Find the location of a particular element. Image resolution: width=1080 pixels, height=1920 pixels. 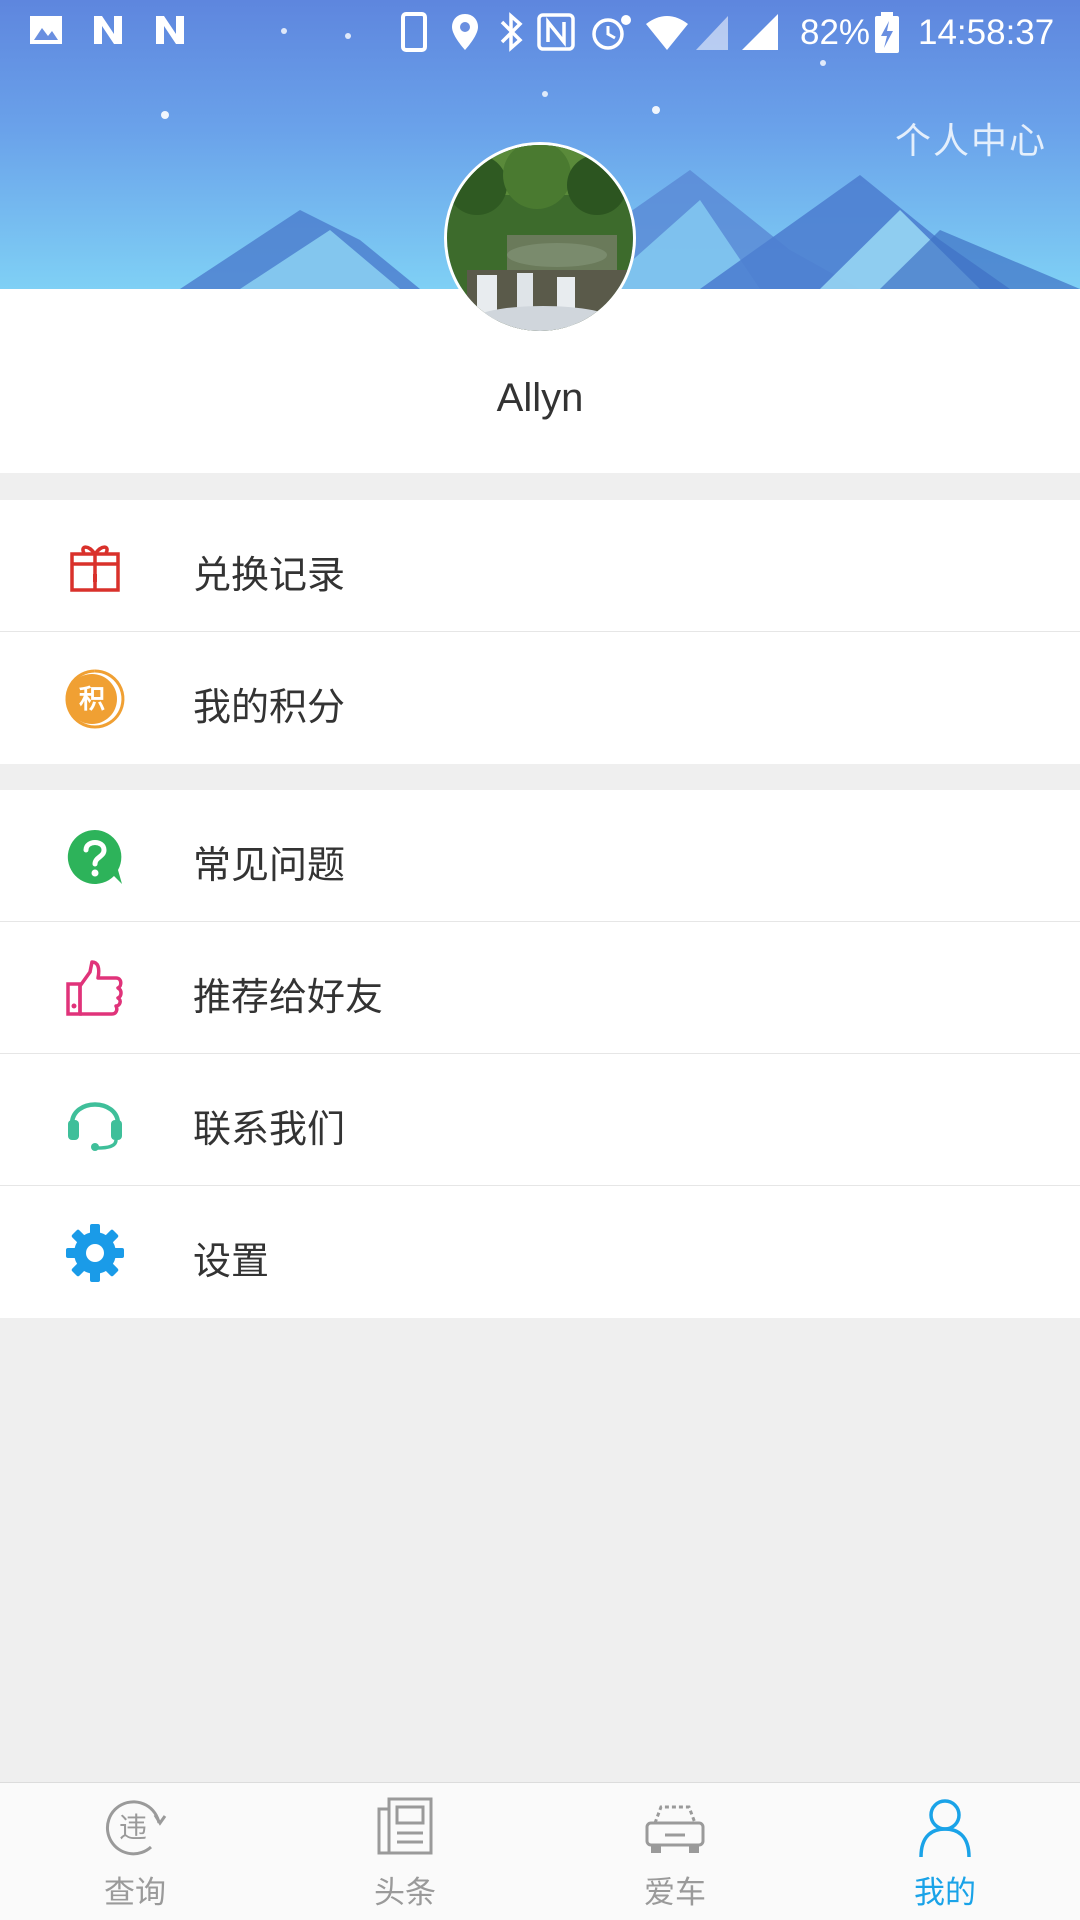

points-icon: 积 is located at coordinates (95, 699).